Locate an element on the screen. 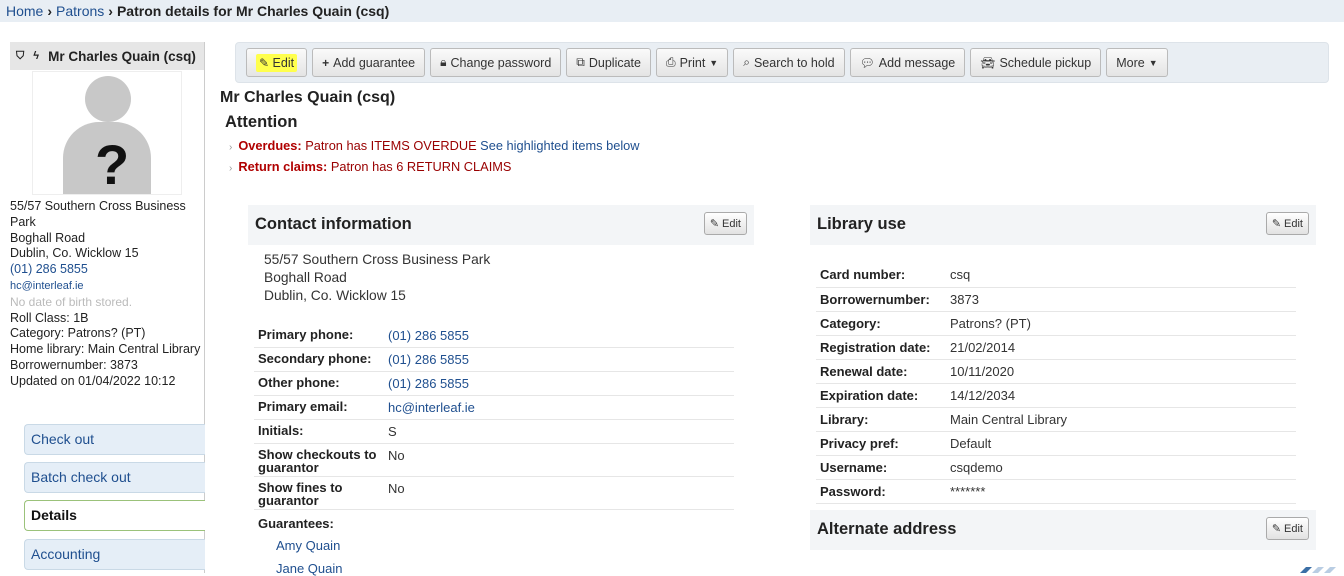  add-message-label: Add message is located at coordinates (917, 62).